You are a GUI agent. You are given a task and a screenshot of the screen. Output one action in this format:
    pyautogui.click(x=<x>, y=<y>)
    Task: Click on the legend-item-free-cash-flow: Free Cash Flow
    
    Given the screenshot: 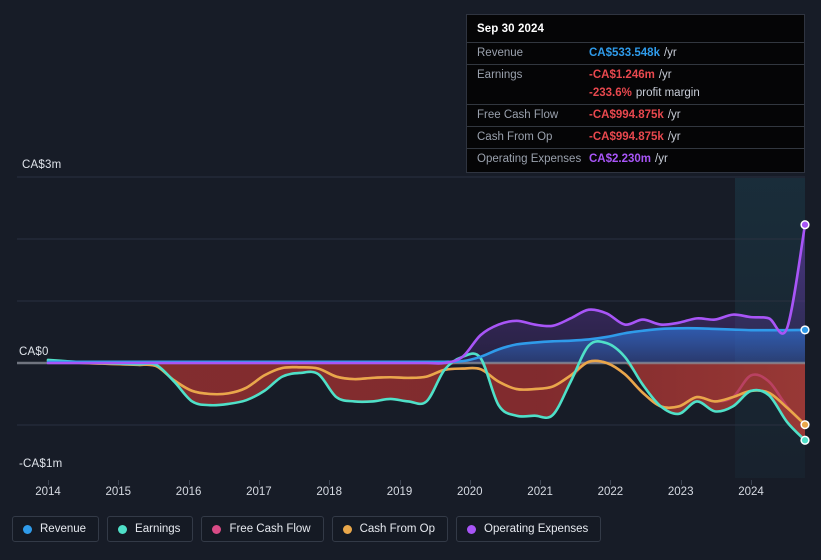 What is the action you would take?
    pyautogui.click(x=262, y=529)
    